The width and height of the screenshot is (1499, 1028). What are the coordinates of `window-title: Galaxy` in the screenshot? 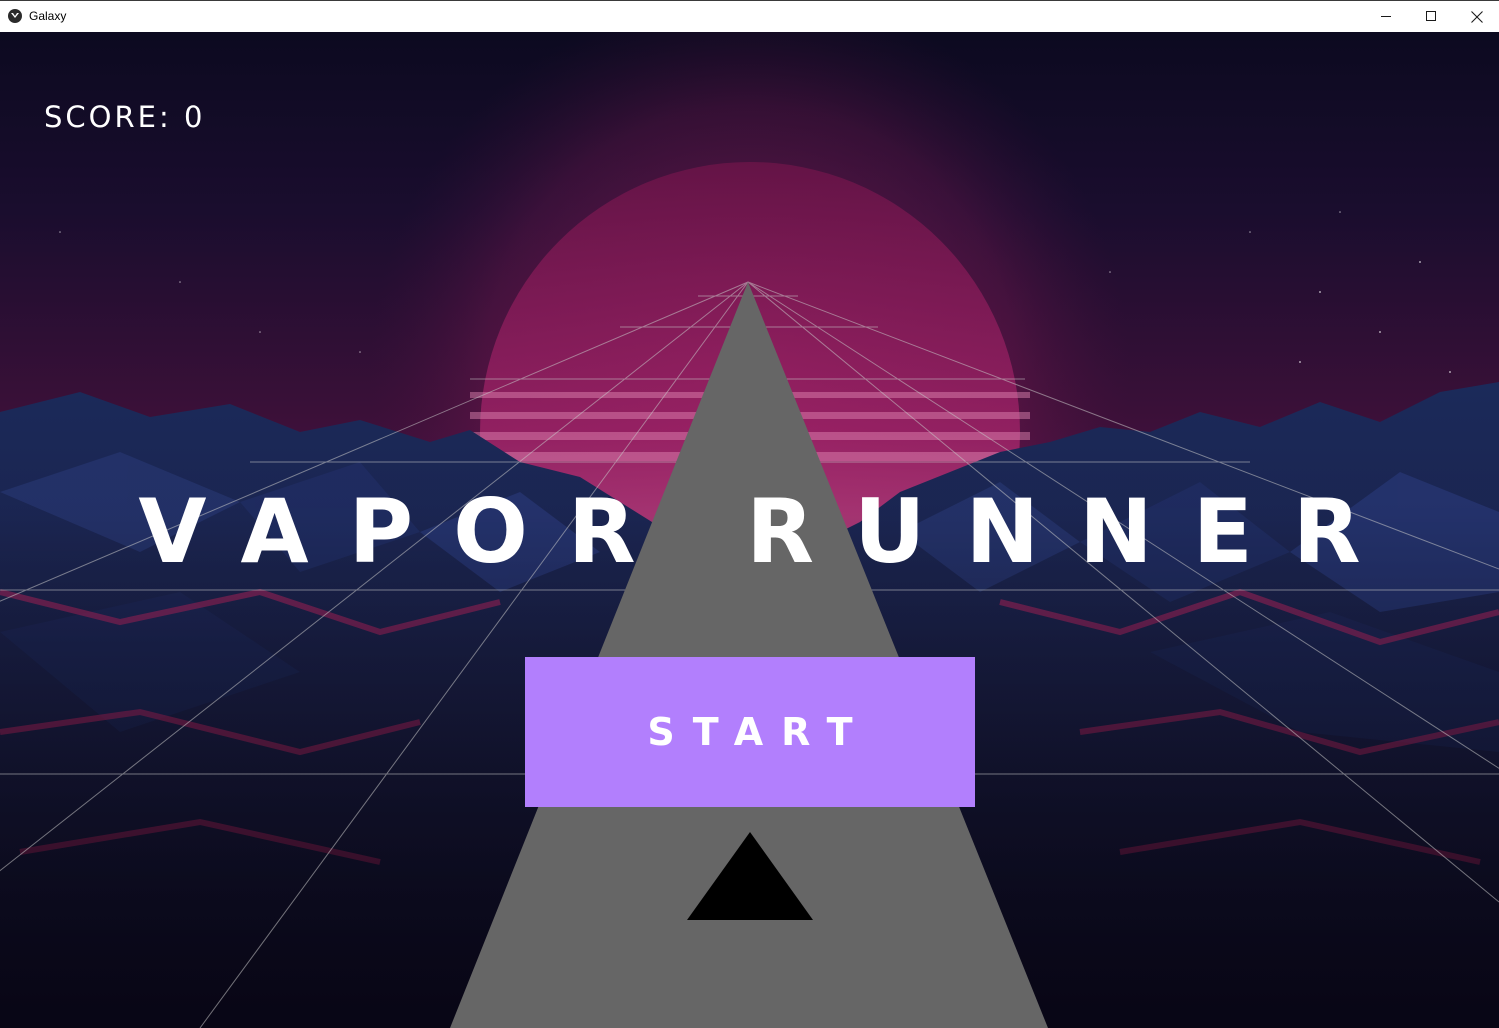 It's located at (48, 16).